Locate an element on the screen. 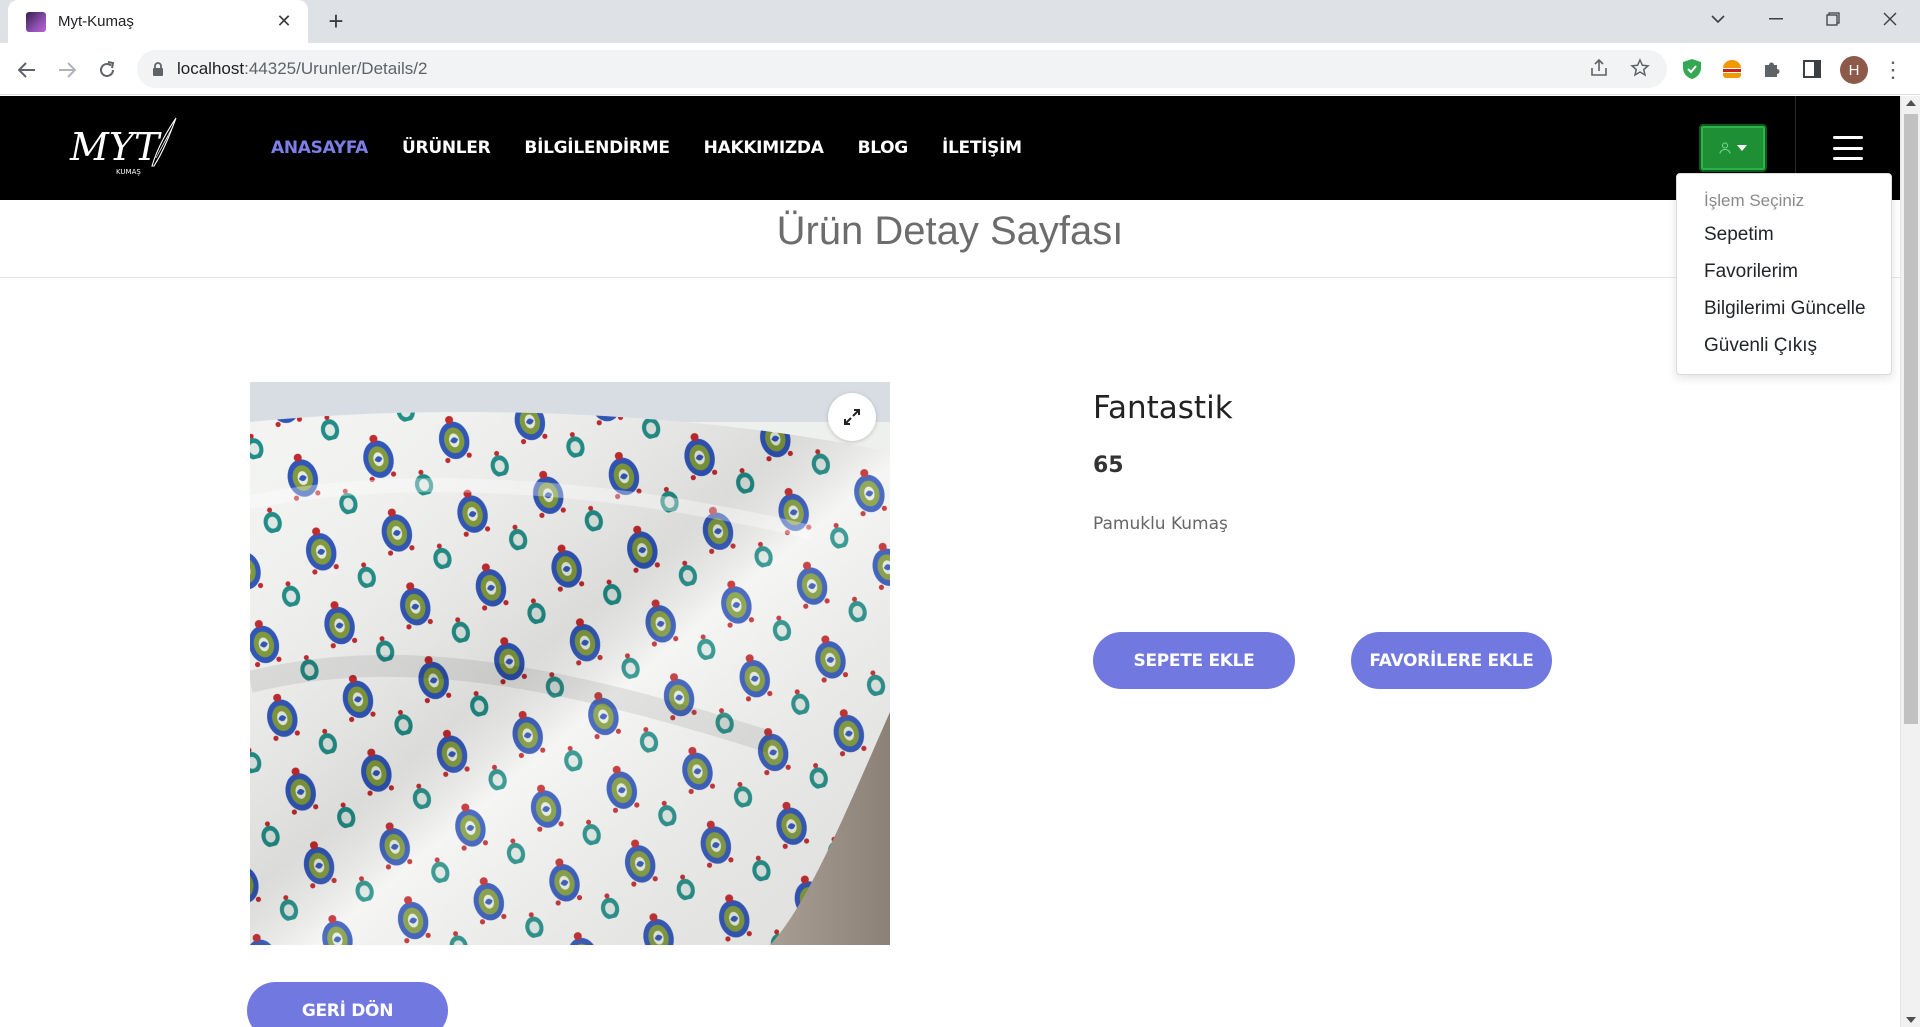 Image resolution: width=1920 pixels, height=1027 pixels. product-name: Fantastik is located at coordinates (1163, 408).